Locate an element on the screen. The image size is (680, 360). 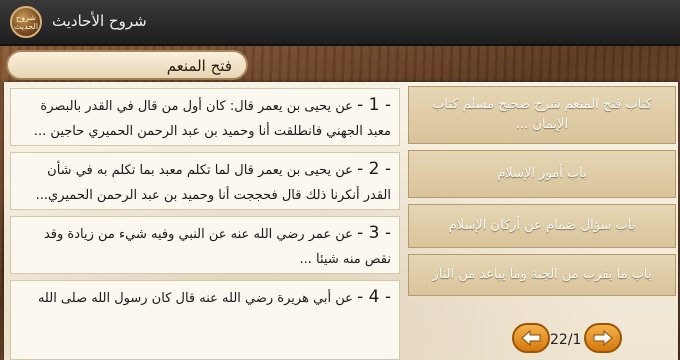
chapter-label: باب سؤال ضمام عن أركان الإسلام is located at coordinates (542, 225).